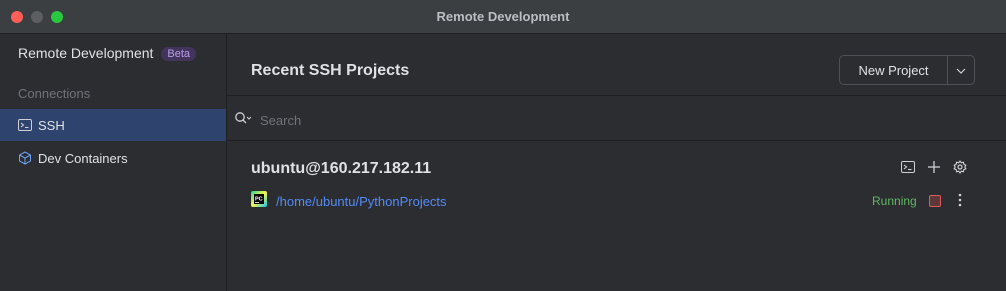 This screenshot has width=1006, height=291. What do you see at coordinates (330, 70) in the screenshot?
I see `page-title: Recent SSH Projects` at bounding box center [330, 70].